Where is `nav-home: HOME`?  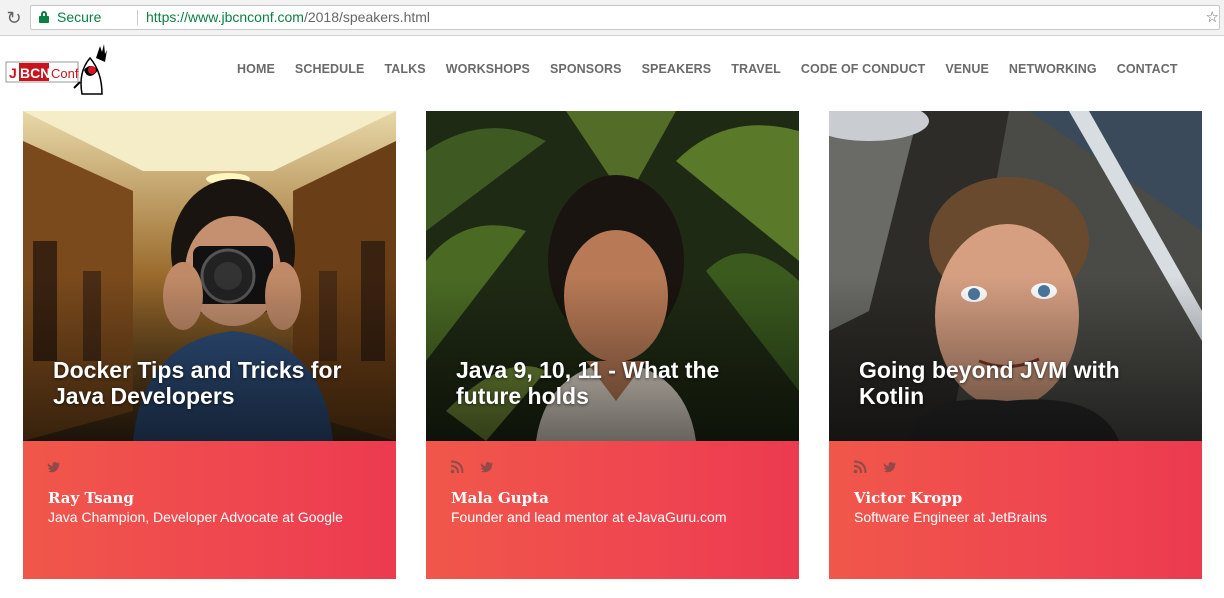
nav-home: HOME is located at coordinates (256, 69).